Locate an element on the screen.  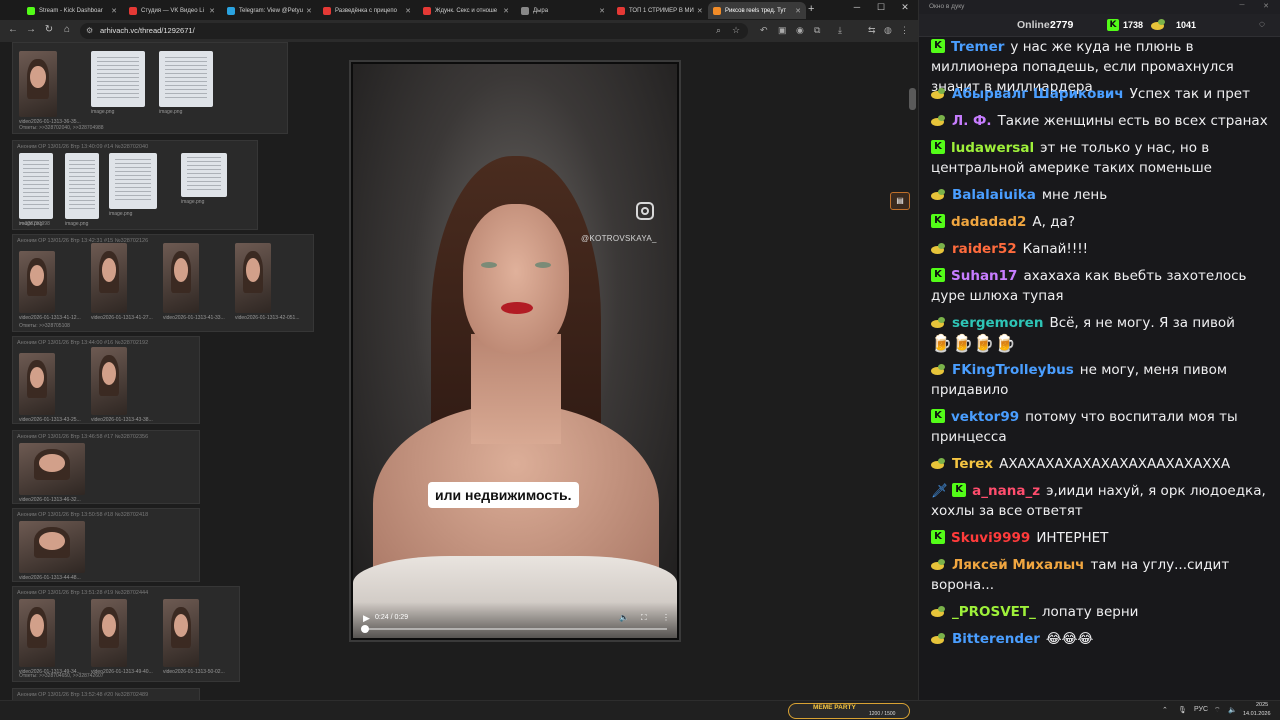
chat-username: vektor99 is located at coordinates (985, 417).